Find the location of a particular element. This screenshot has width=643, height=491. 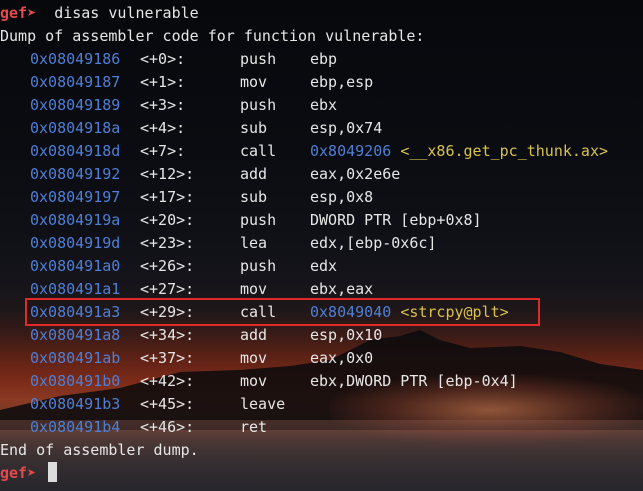

instruction-operands: ebx,DWORD PTR [ebp-0x4] is located at coordinates (414, 381).